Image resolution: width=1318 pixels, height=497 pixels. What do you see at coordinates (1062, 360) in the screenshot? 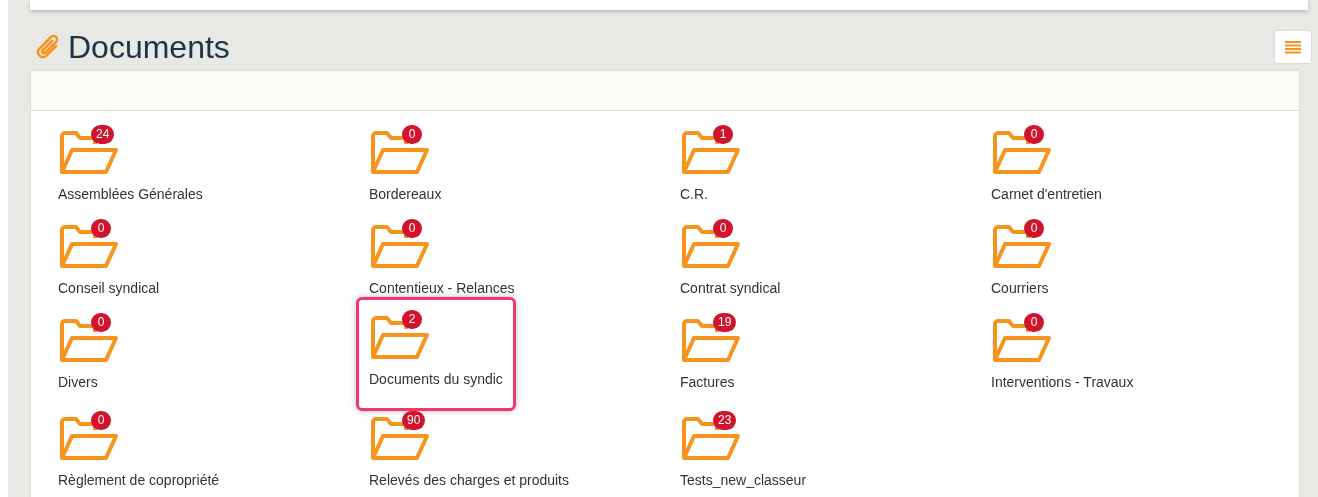
I see `folder-item: 0 Interventions - Travaux` at bounding box center [1062, 360].